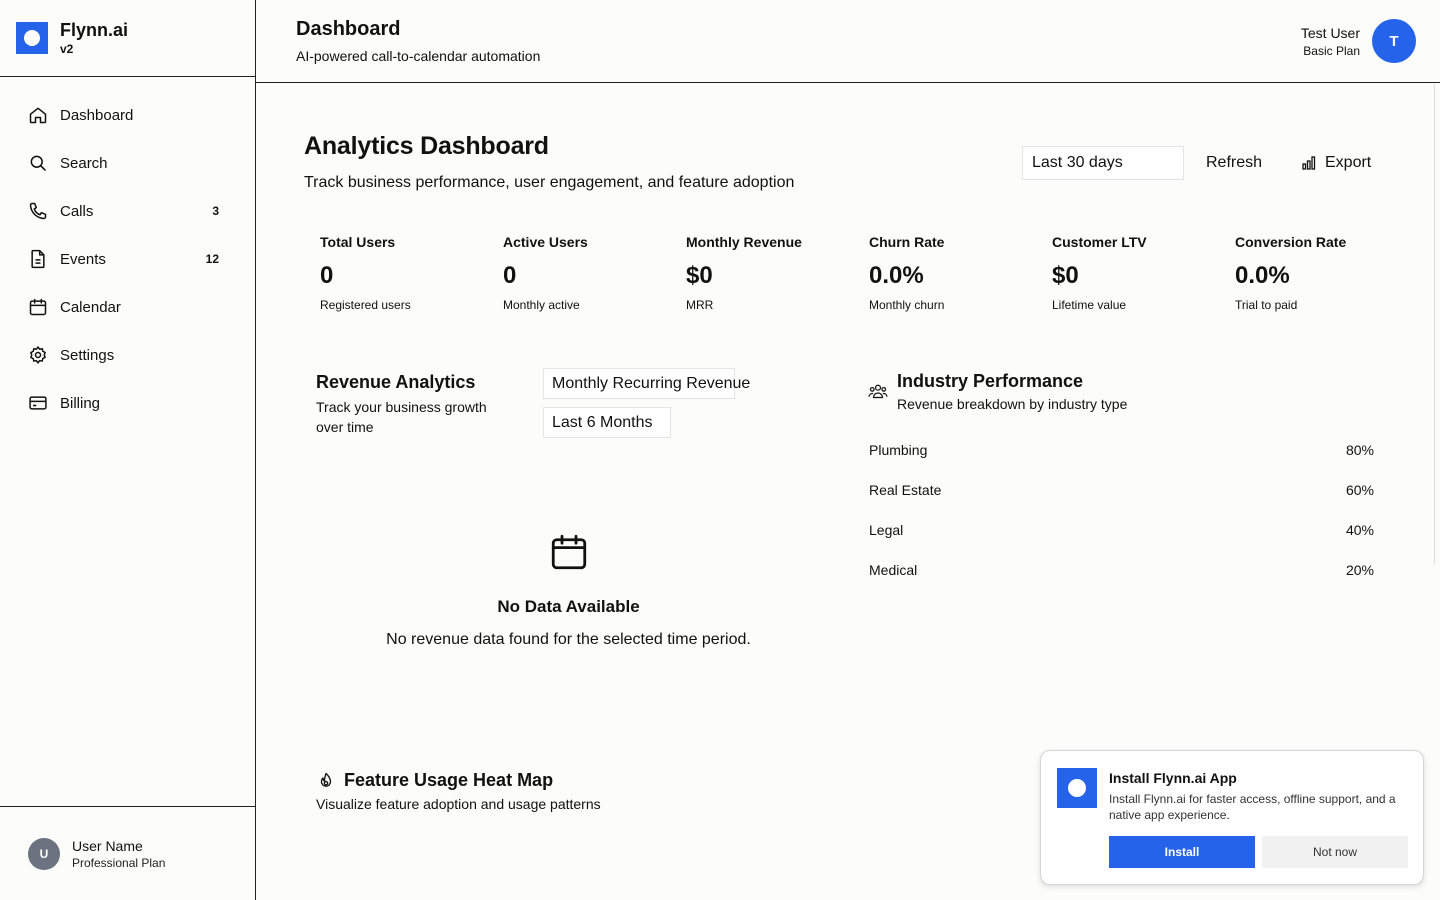 The width and height of the screenshot is (1440, 900). I want to click on app-version: v2, so click(67, 49).